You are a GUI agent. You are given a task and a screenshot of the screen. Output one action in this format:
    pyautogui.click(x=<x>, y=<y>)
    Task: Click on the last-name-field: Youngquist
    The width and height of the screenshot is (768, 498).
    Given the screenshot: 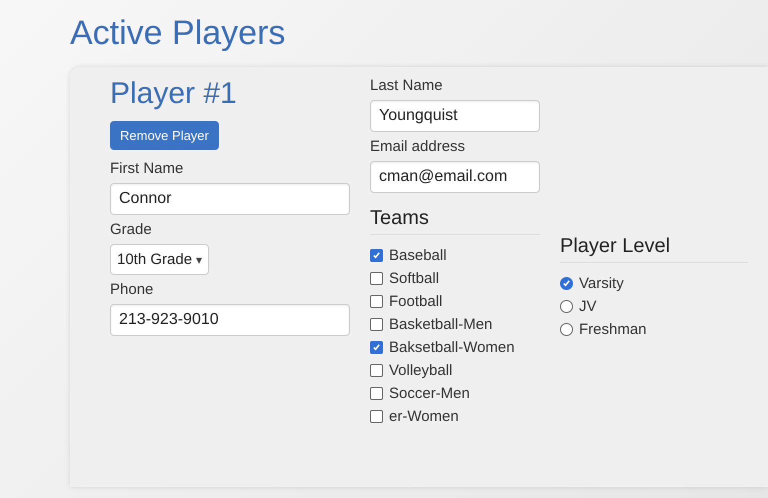 What is the action you would take?
    pyautogui.click(x=455, y=116)
    